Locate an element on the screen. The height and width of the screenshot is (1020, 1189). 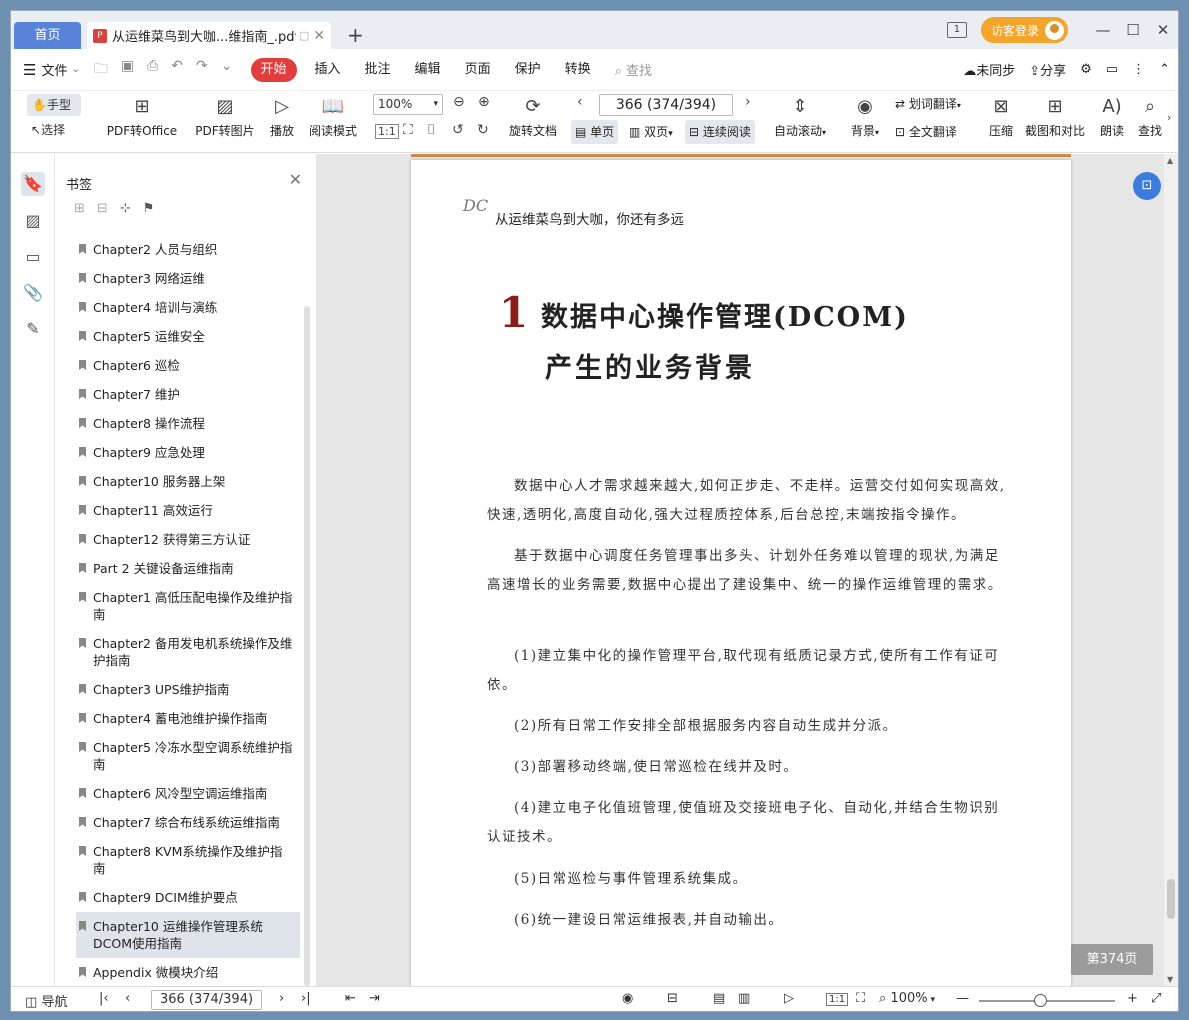
thumbnail-panel-icon: ▨ is located at coordinates (33, 221).